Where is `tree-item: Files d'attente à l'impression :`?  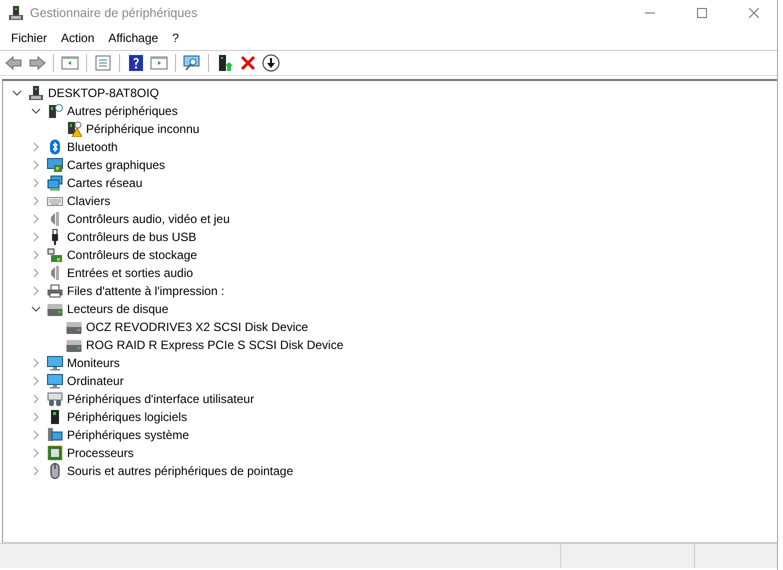 tree-item: Files d'attente à l'impression : is located at coordinates (145, 291).